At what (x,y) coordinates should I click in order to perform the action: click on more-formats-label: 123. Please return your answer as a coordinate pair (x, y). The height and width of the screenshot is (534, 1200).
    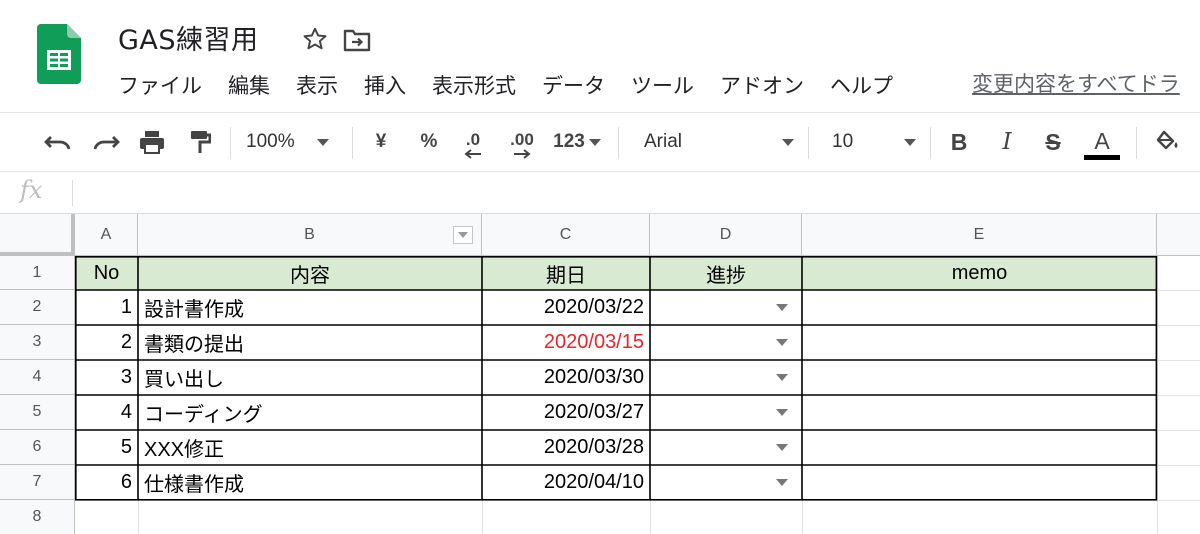
    Looking at the image, I should click on (569, 141).